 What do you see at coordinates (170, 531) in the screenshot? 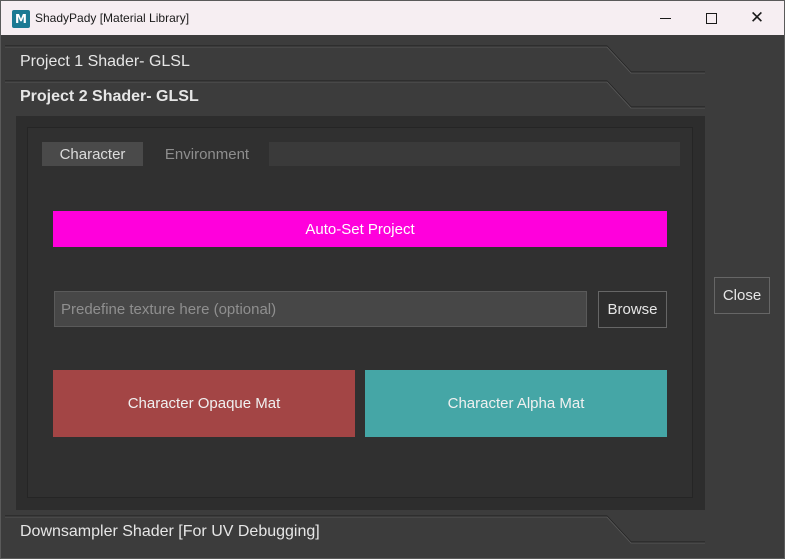
I see `frame-header-label: Downsampler Shader [For UV Debugging]` at bounding box center [170, 531].